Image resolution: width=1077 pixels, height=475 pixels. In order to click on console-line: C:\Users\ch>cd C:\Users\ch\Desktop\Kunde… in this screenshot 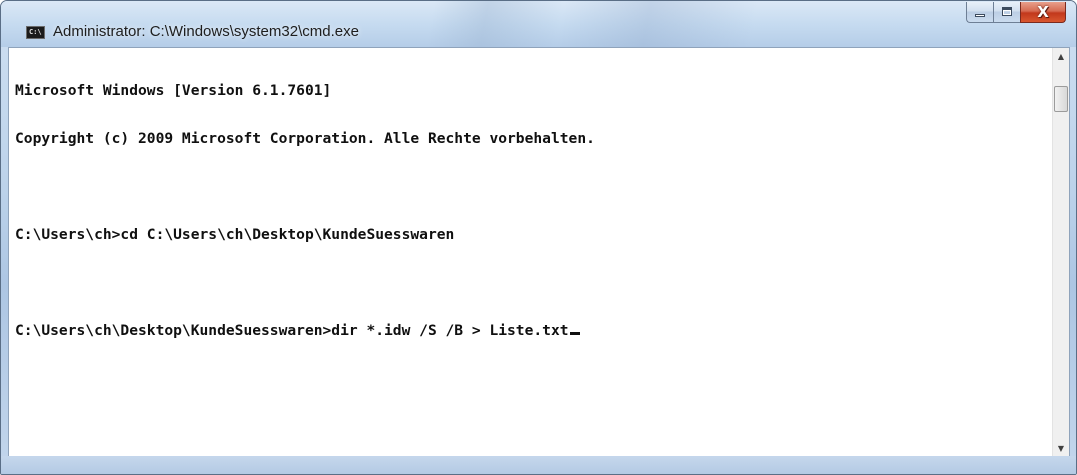, I will do `click(235, 234)`.